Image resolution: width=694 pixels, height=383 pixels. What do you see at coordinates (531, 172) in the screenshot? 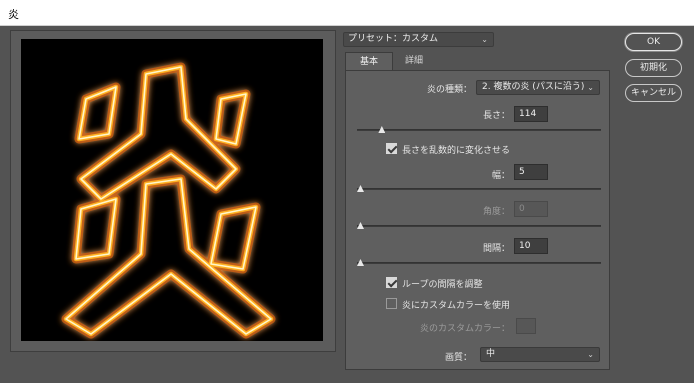
I see `width-input: 5` at bounding box center [531, 172].